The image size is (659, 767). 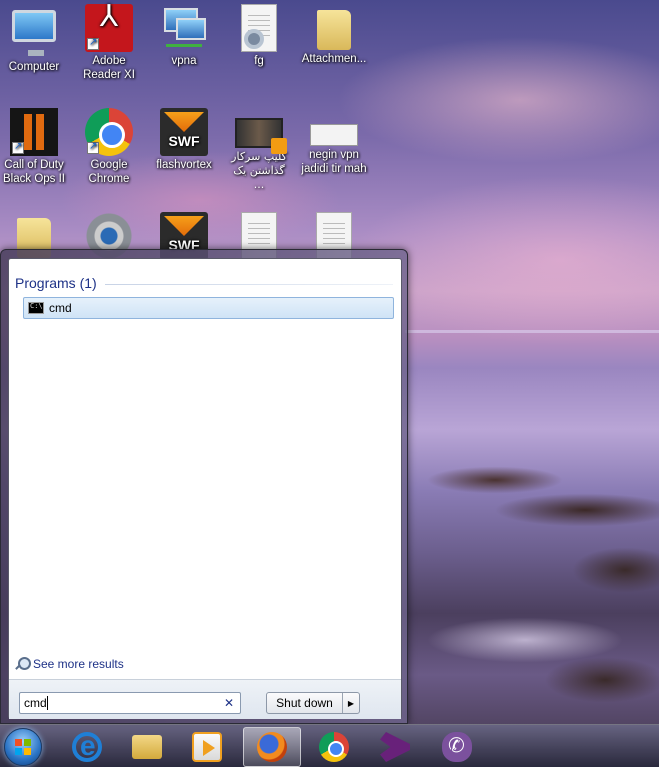 I want to click on computer-icon, so click(x=34, y=34).